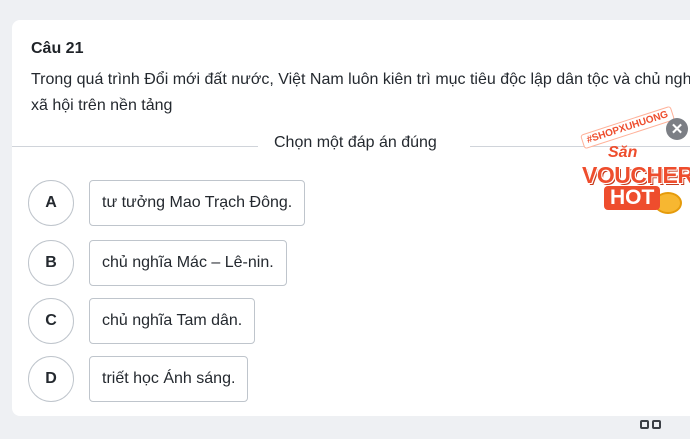 This screenshot has width=690, height=439. What do you see at coordinates (623, 152) in the screenshot?
I see `promo-san-label: Săn` at bounding box center [623, 152].